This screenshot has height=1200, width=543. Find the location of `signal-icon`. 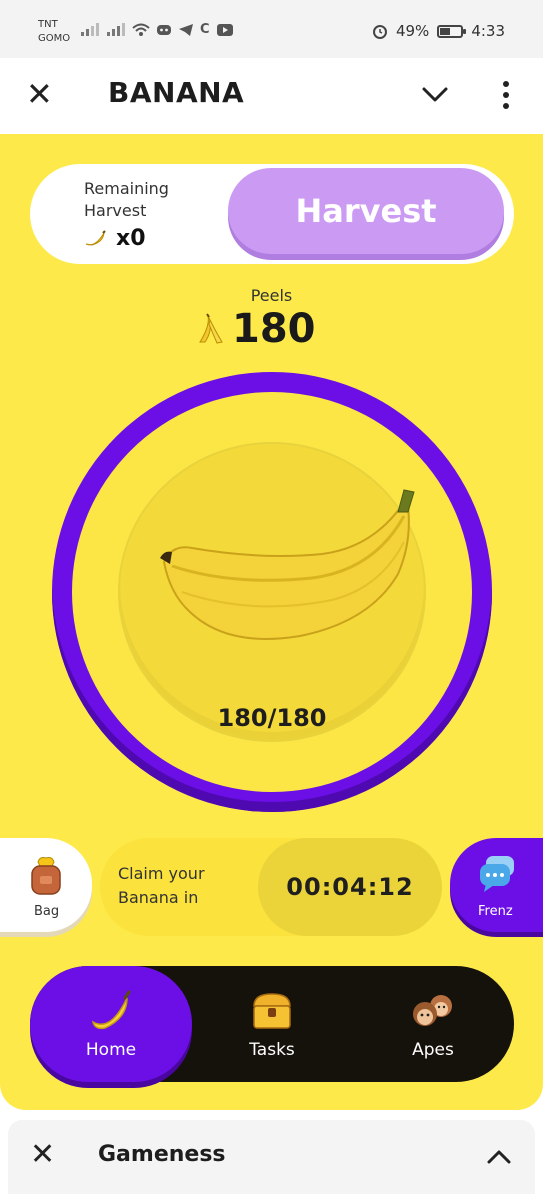

signal-icon is located at coordinates (90, 29).